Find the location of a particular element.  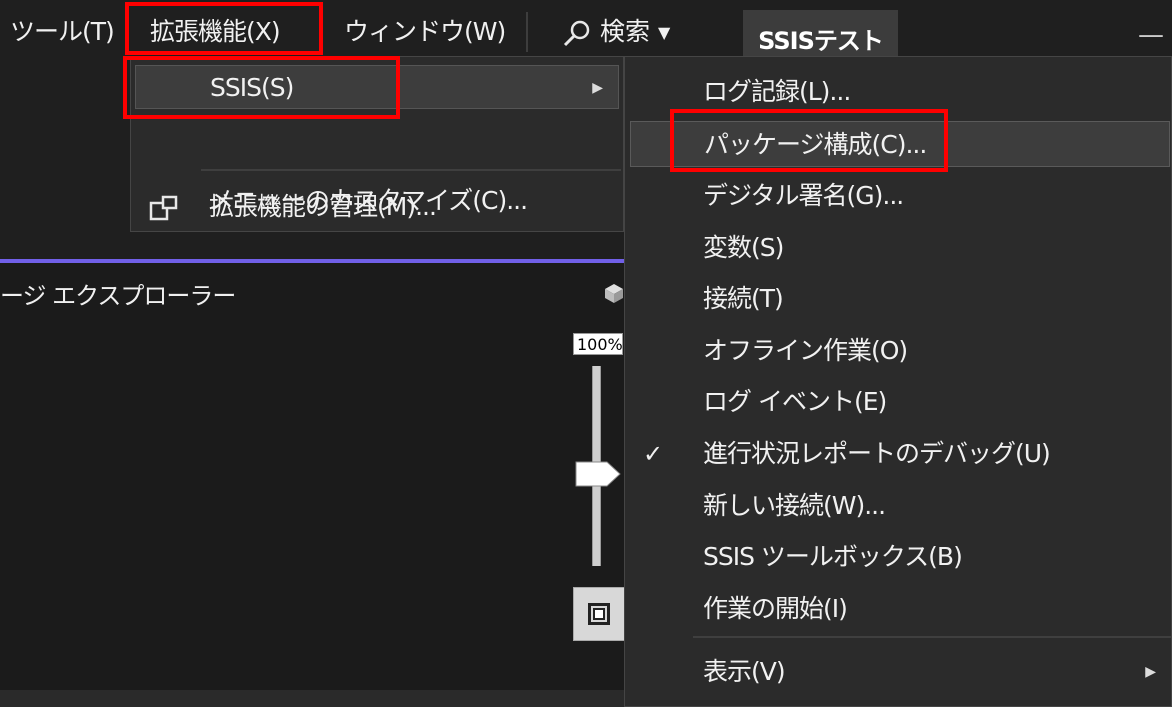

menu-bar: ツール(T) 拡張機能(X) ウィンドウ(W) 検索 ▼ SSISテスト — is located at coordinates (586, 31).